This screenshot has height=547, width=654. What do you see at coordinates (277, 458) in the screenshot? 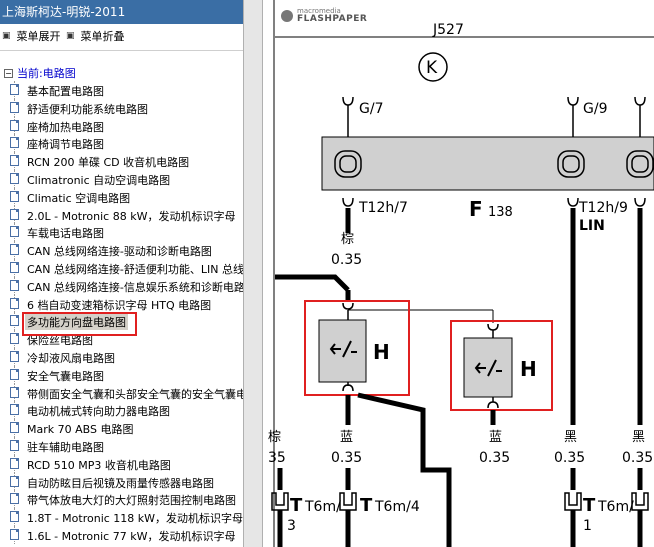
I see `bottom-wire-size-1: 35` at bounding box center [277, 458].